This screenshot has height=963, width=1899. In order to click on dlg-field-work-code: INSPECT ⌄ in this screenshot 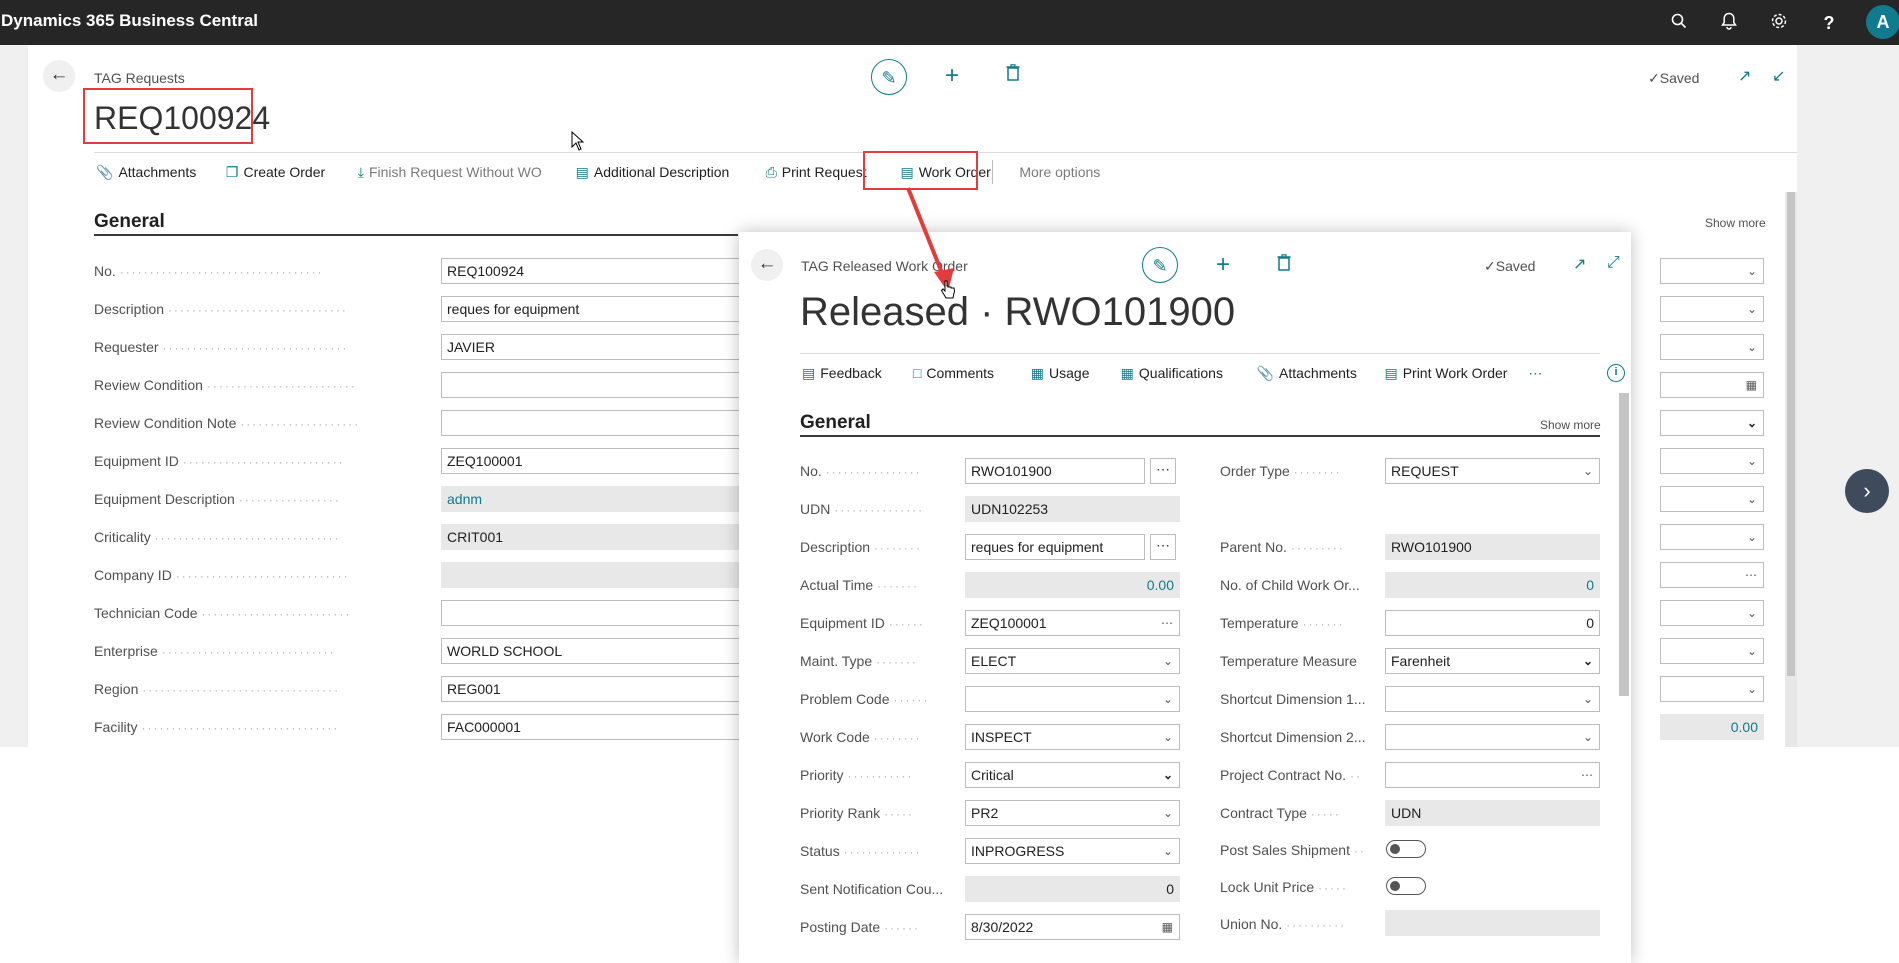, I will do `click(1072, 737)`.